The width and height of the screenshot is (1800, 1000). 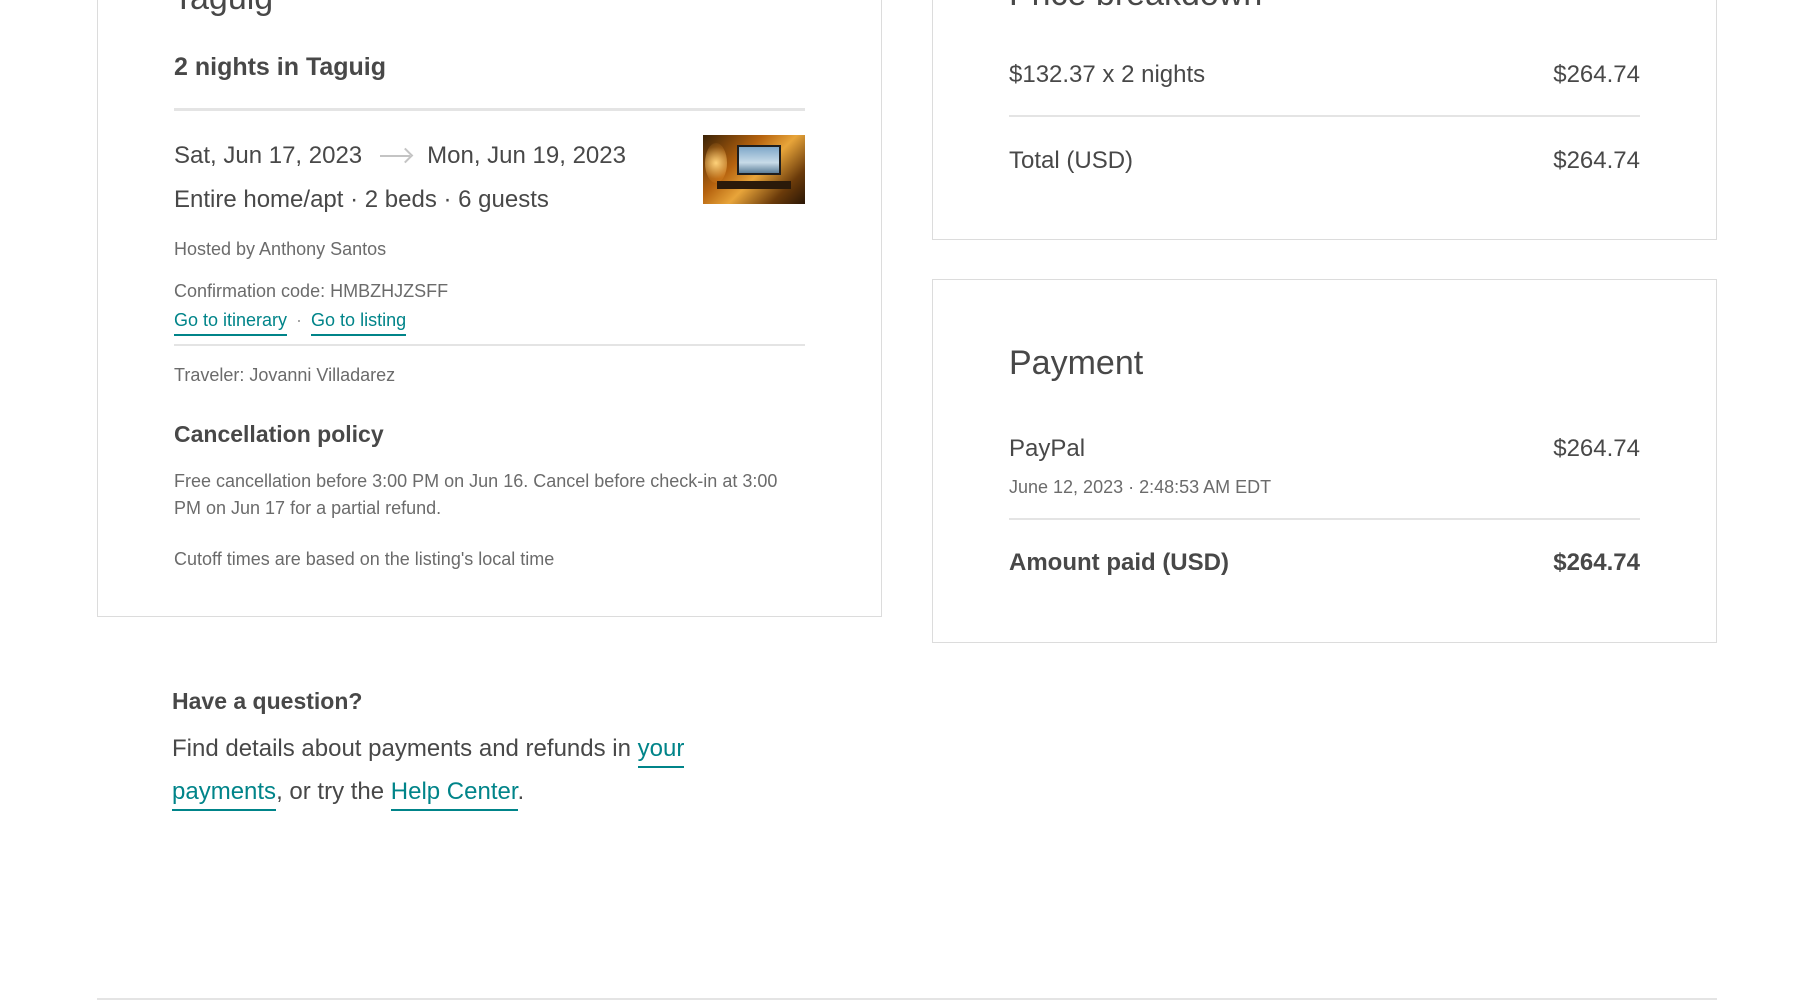 I want to click on go-to-itinerary-link: Go to itinerary, so click(x=231, y=323).